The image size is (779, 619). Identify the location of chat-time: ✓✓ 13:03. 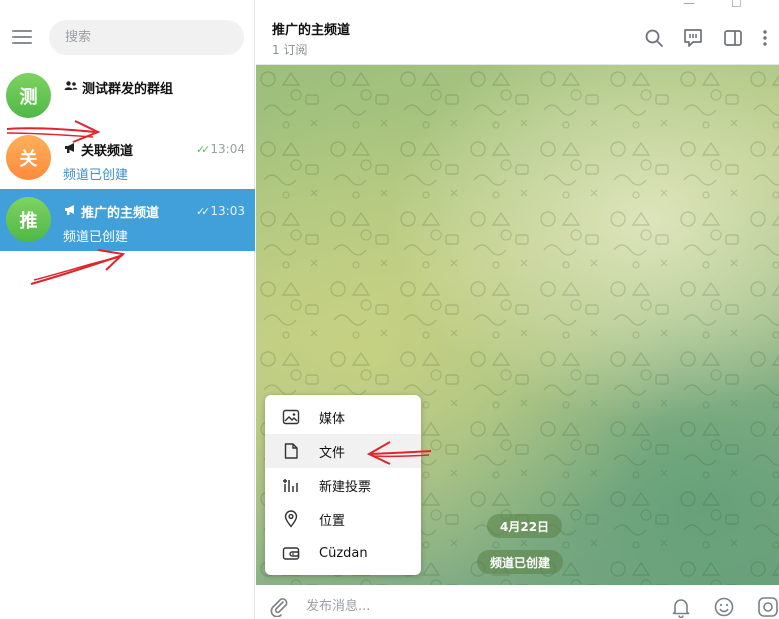
(220, 211).